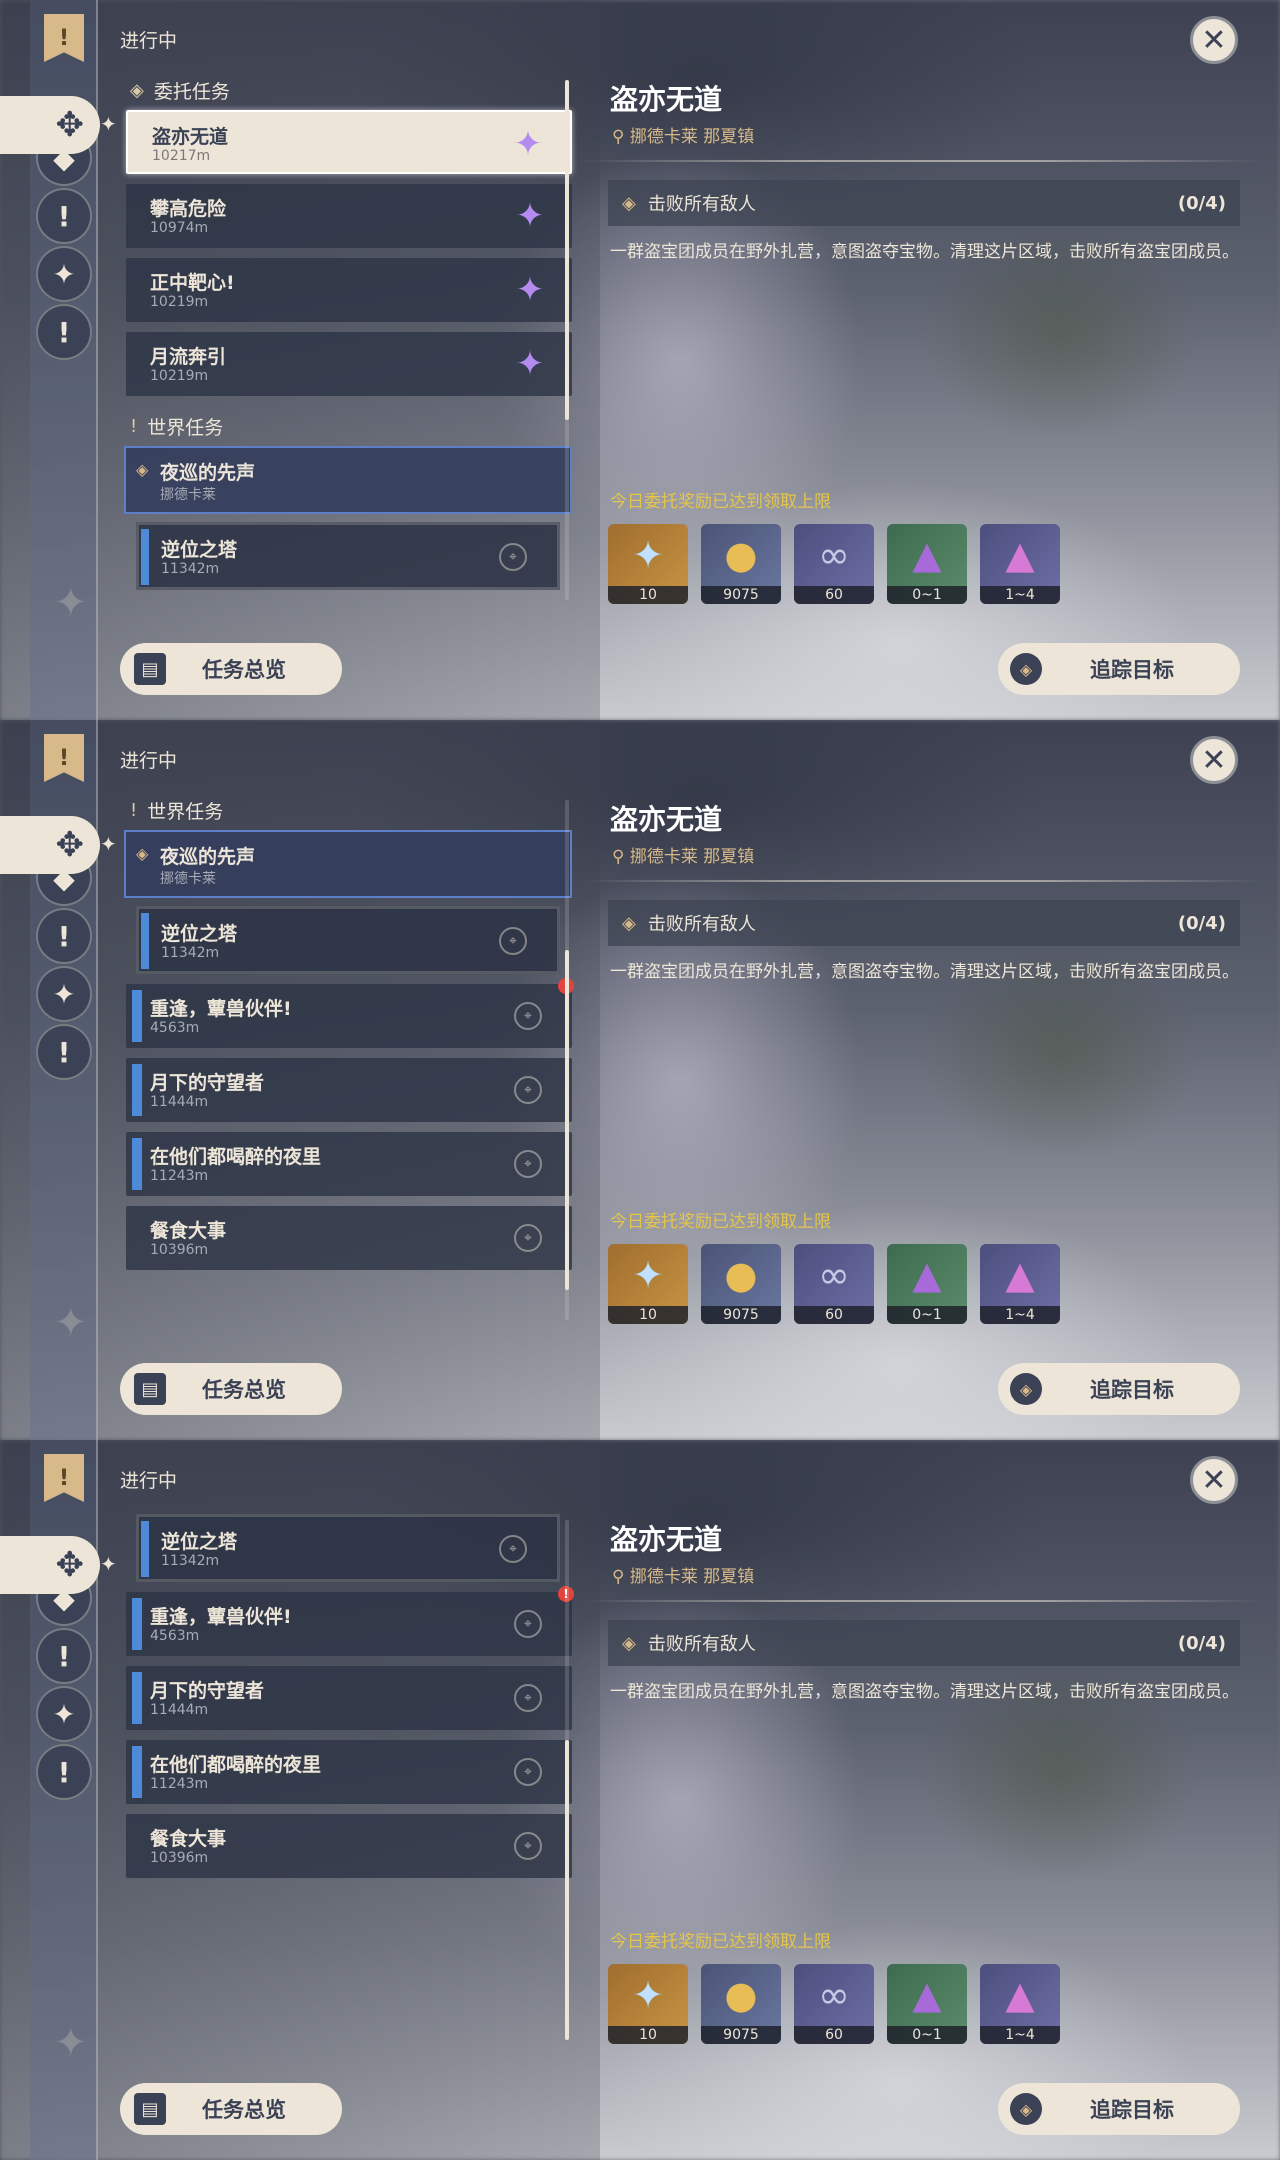  I want to click on detail-location: ⚲ 挪德卡莱 那夏镇, so click(683, 1577).